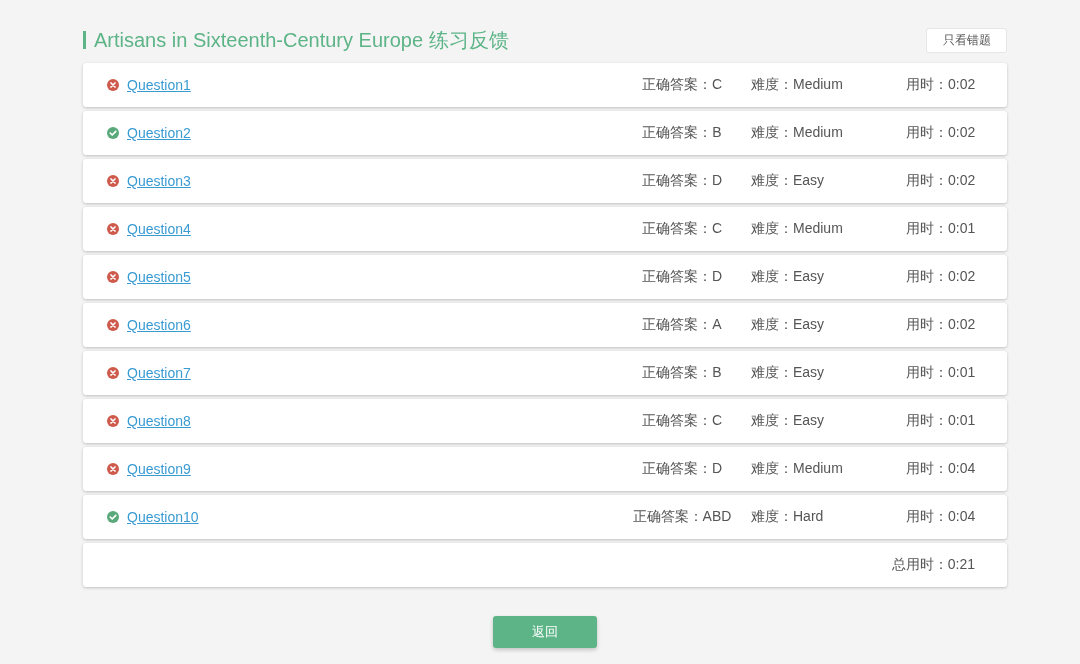  What do you see at coordinates (787, 517) in the screenshot?
I see `difficulty-text: 难度：Hard` at bounding box center [787, 517].